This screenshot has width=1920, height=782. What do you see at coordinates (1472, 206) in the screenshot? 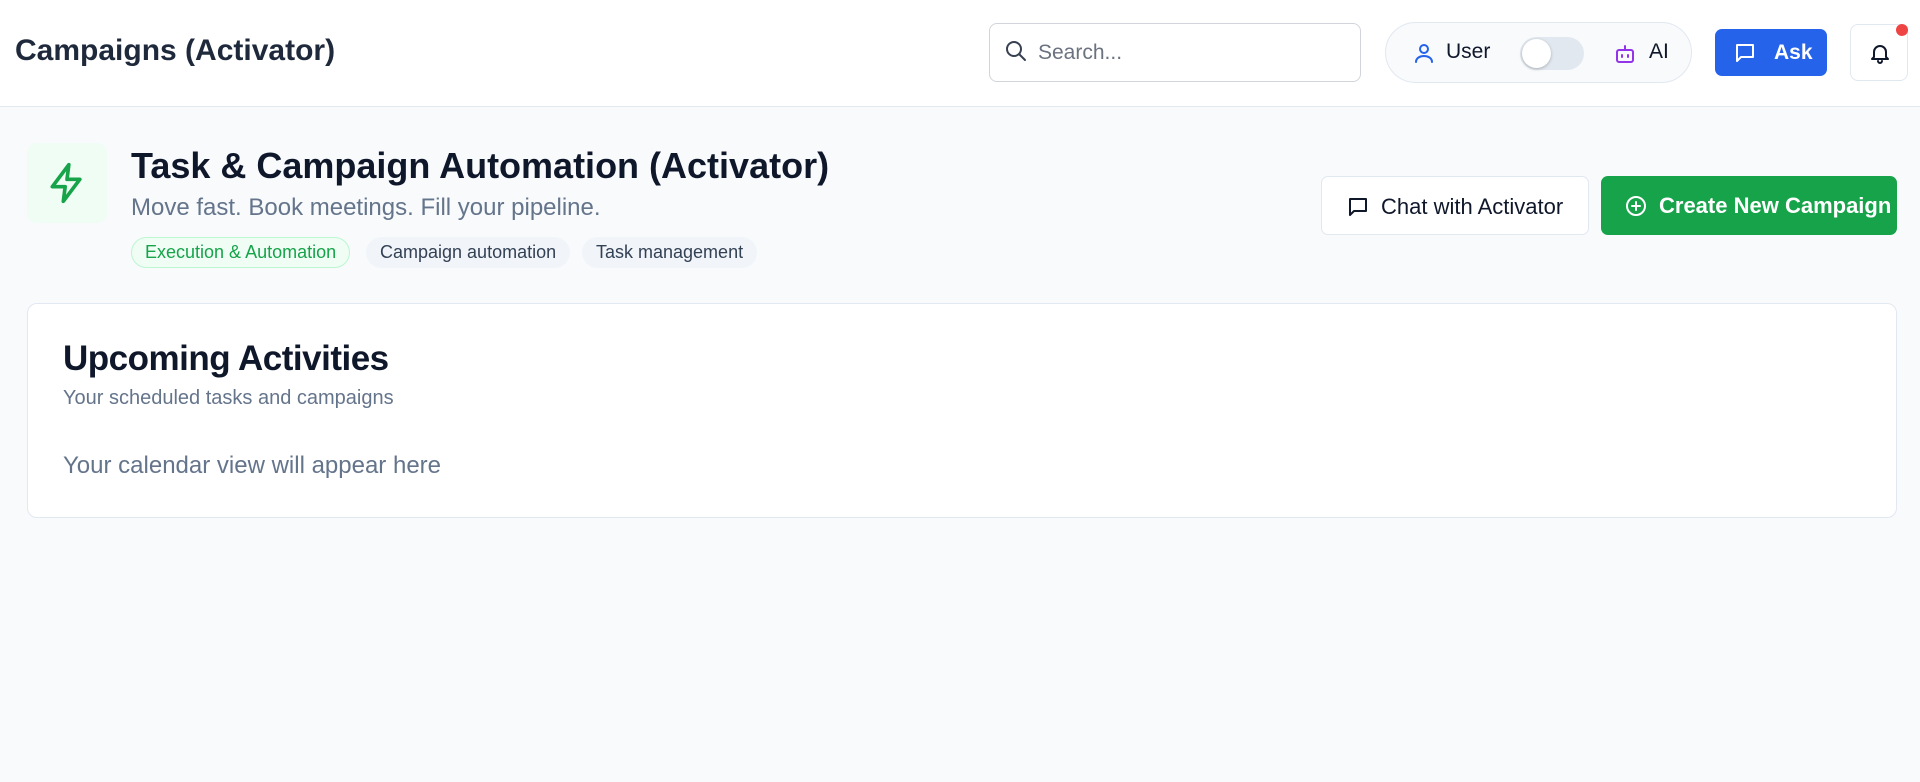
I see `chat-with-activator-label: Chat with Activator` at bounding box center [1472, 206].